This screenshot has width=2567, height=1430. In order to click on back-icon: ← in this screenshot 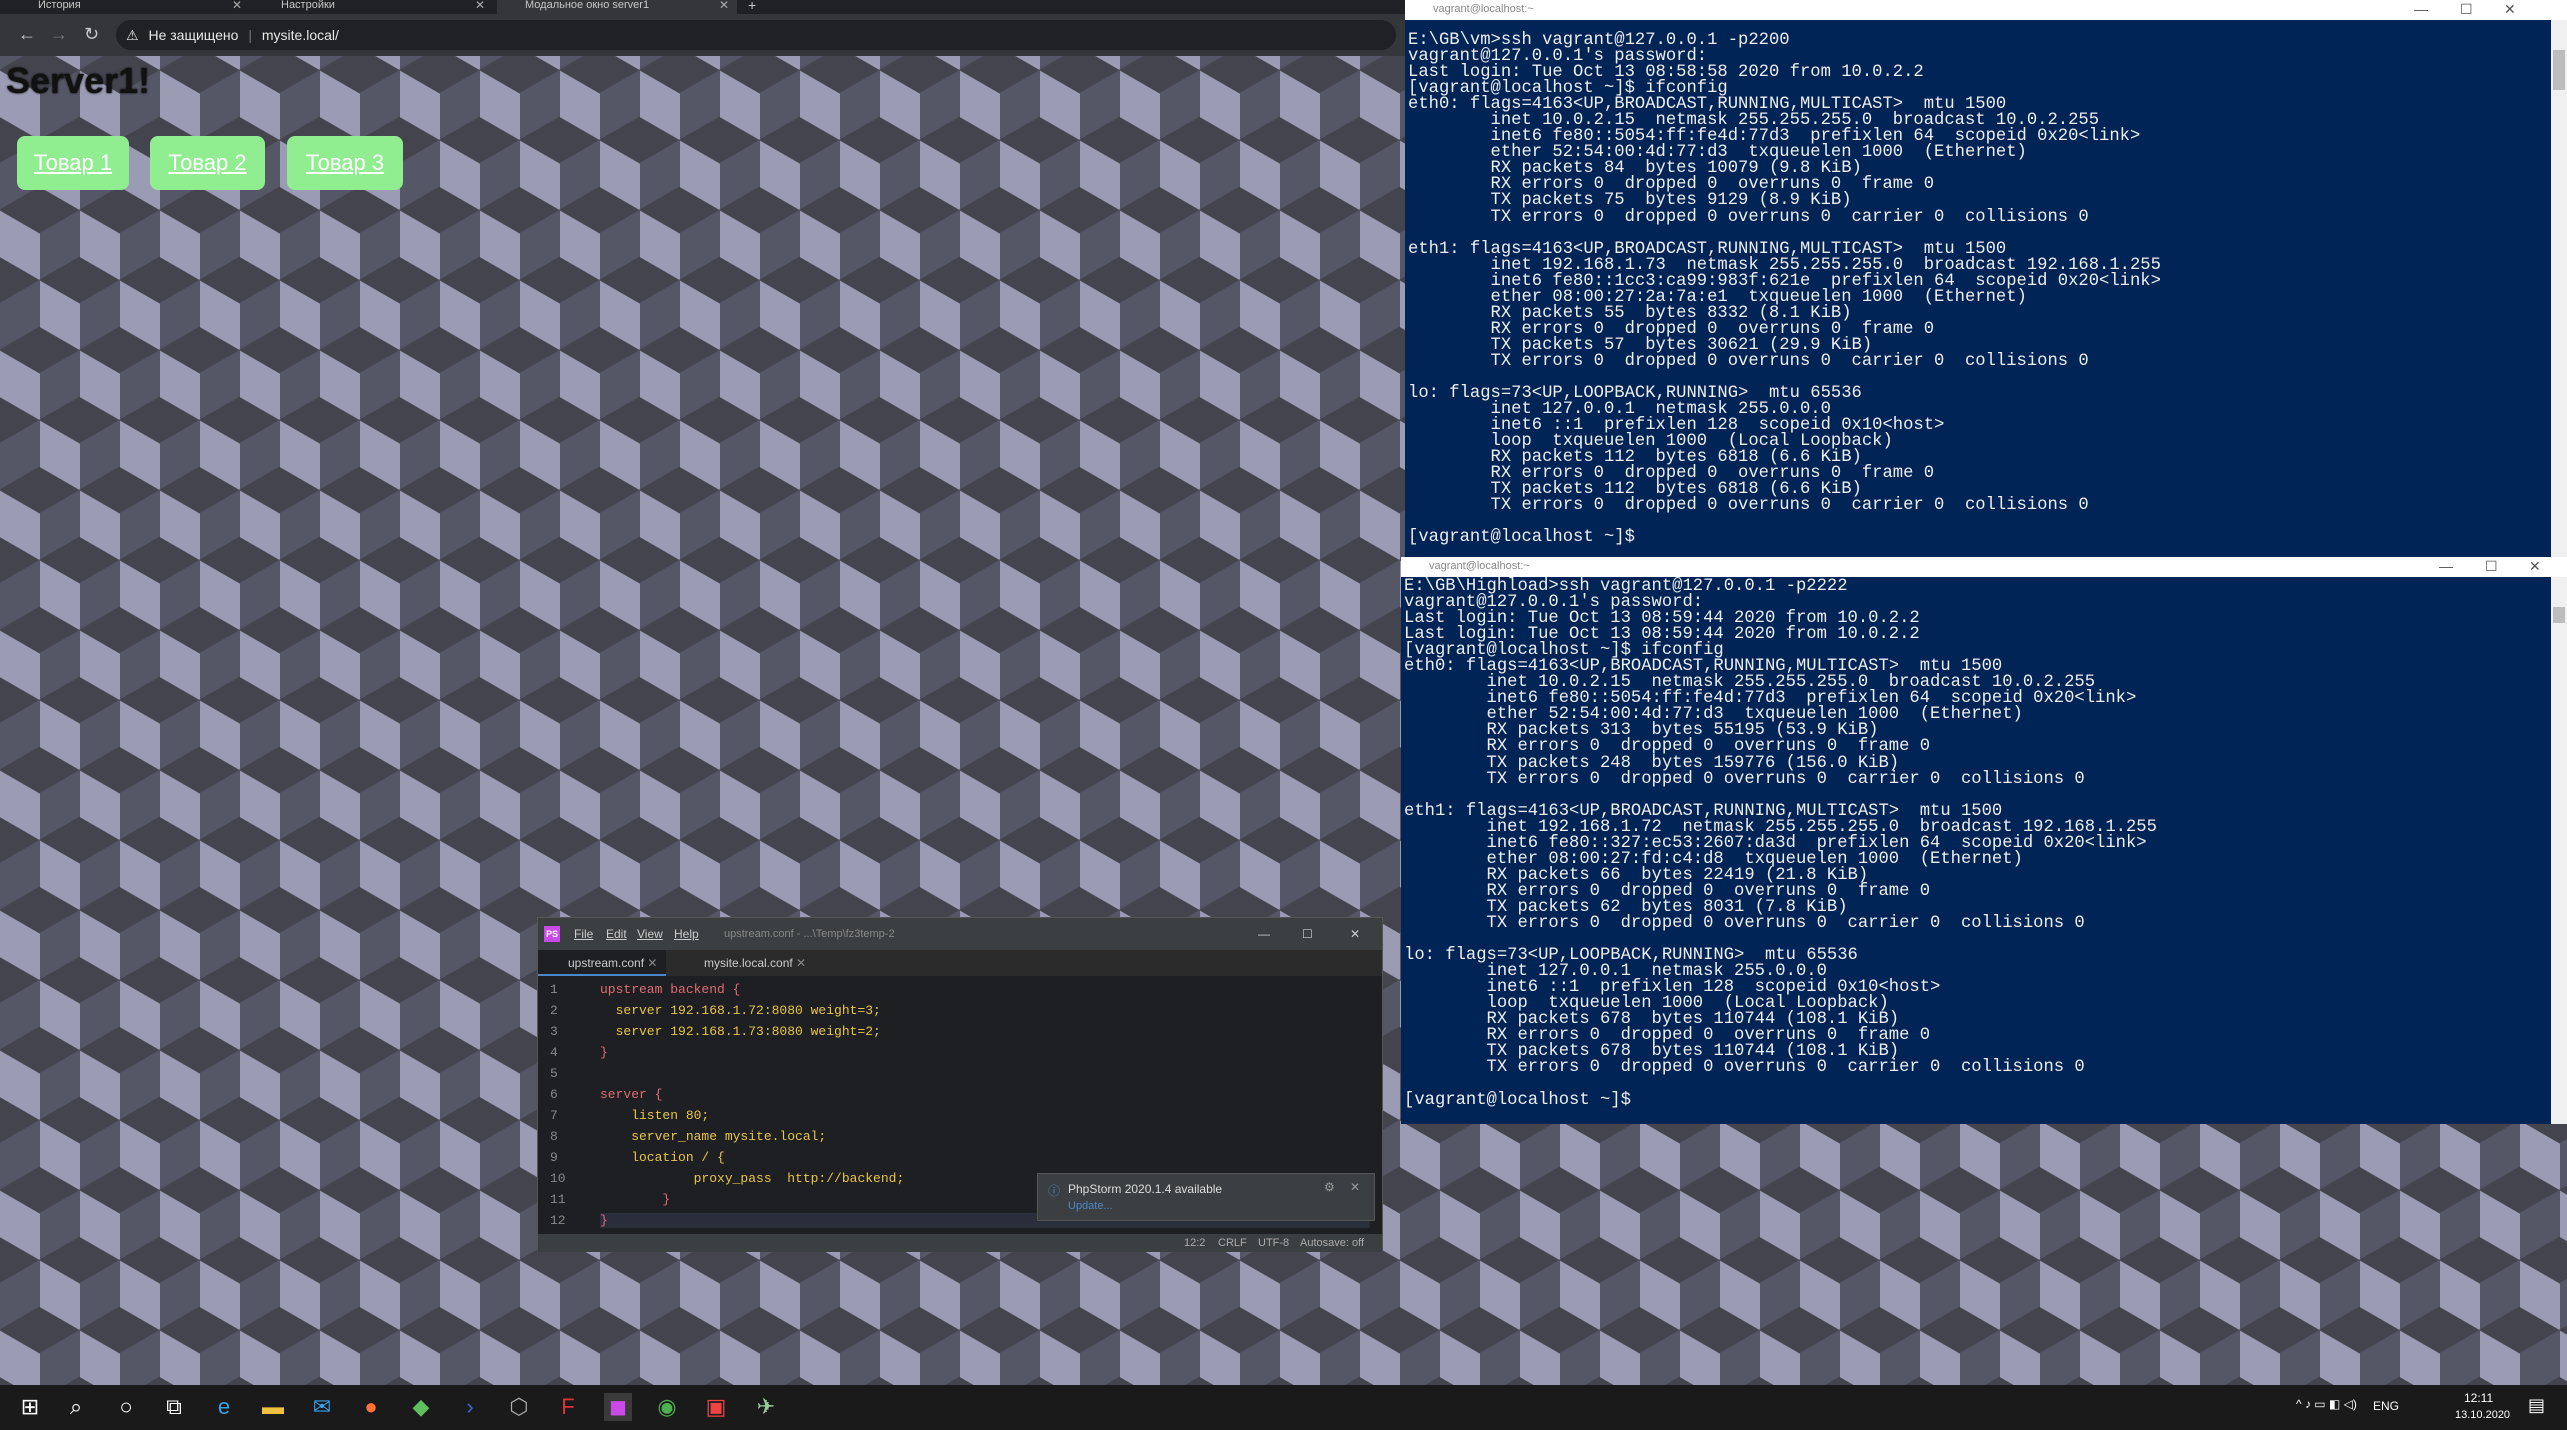, I will do `click(27, 34)`.